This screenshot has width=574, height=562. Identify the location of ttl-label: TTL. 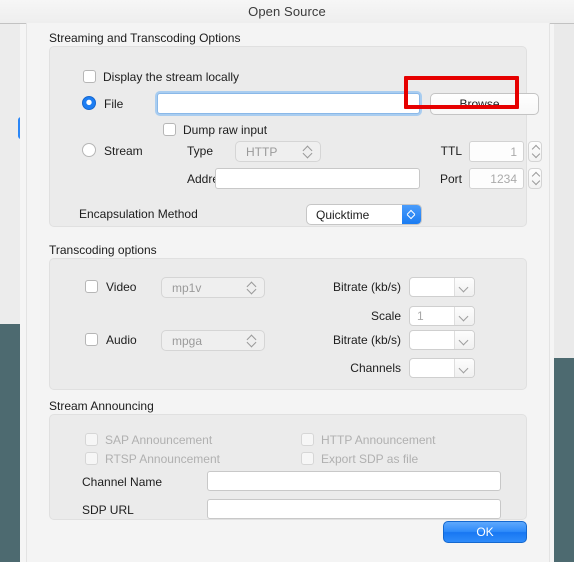
(451, 151).